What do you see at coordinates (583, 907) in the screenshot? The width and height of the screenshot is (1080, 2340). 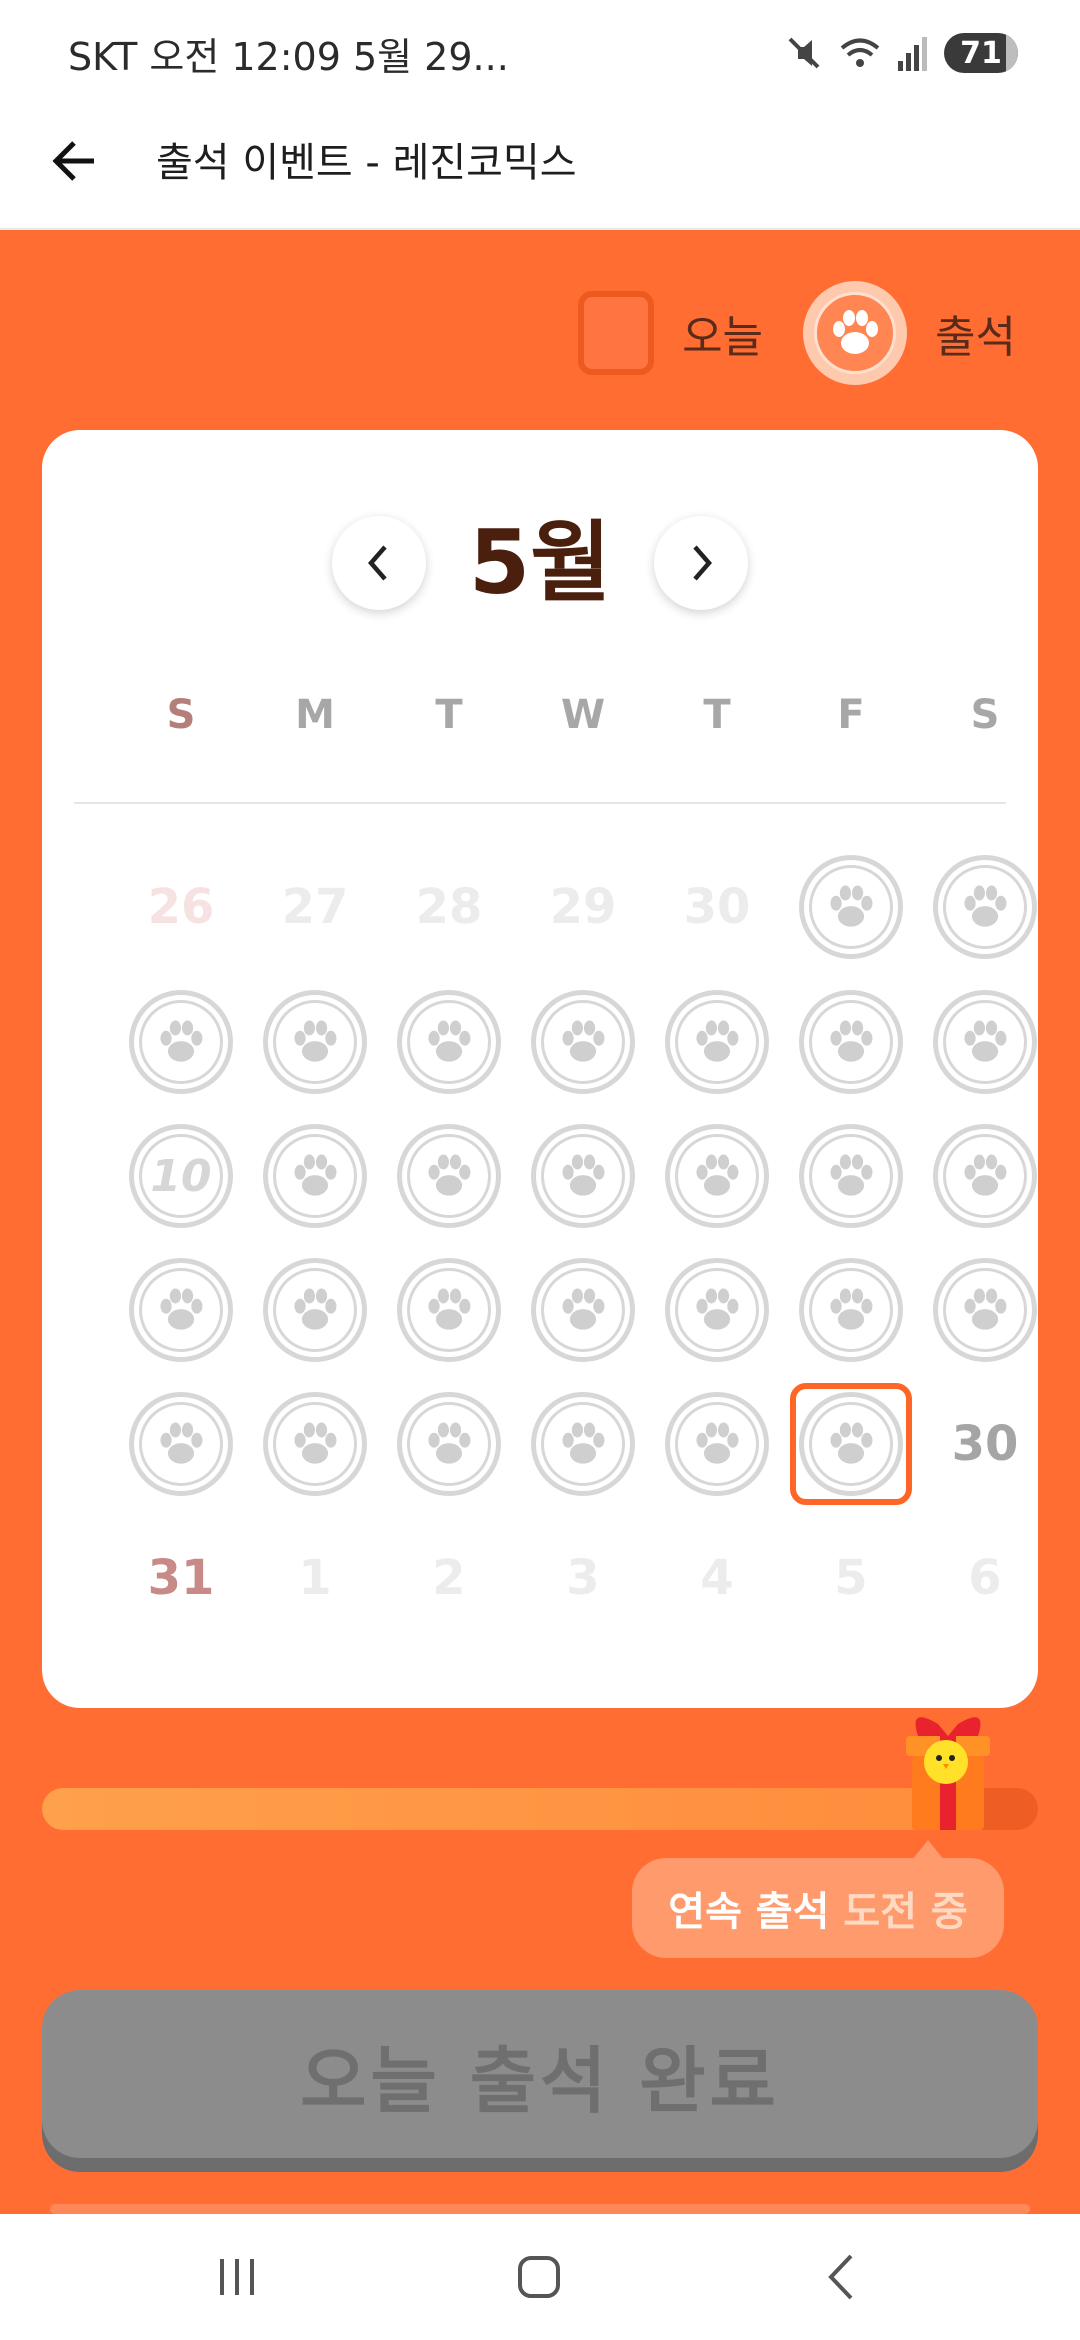 I see `calendar-day-number: 29` at bounding box center [583, 907].